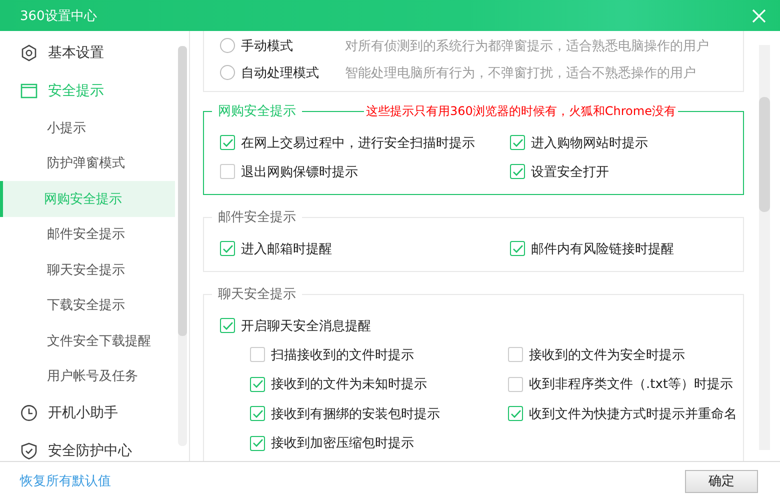 This screenshot has width=780, height=500. I want to click on mode-description: 对所有侦测到的系统行为都弹窗提示，适合熟悉电脑操作的用户, so click(527, 46).